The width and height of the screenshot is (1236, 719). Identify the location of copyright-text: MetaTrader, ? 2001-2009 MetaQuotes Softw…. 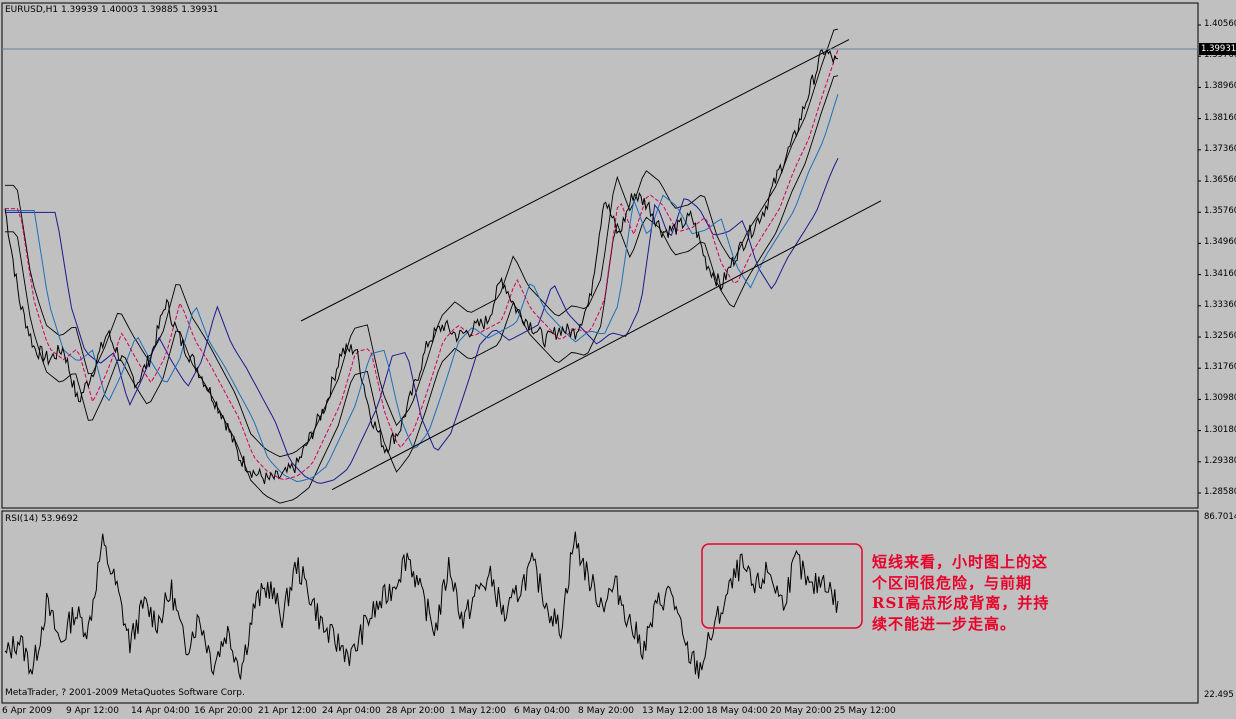
(125, 693).